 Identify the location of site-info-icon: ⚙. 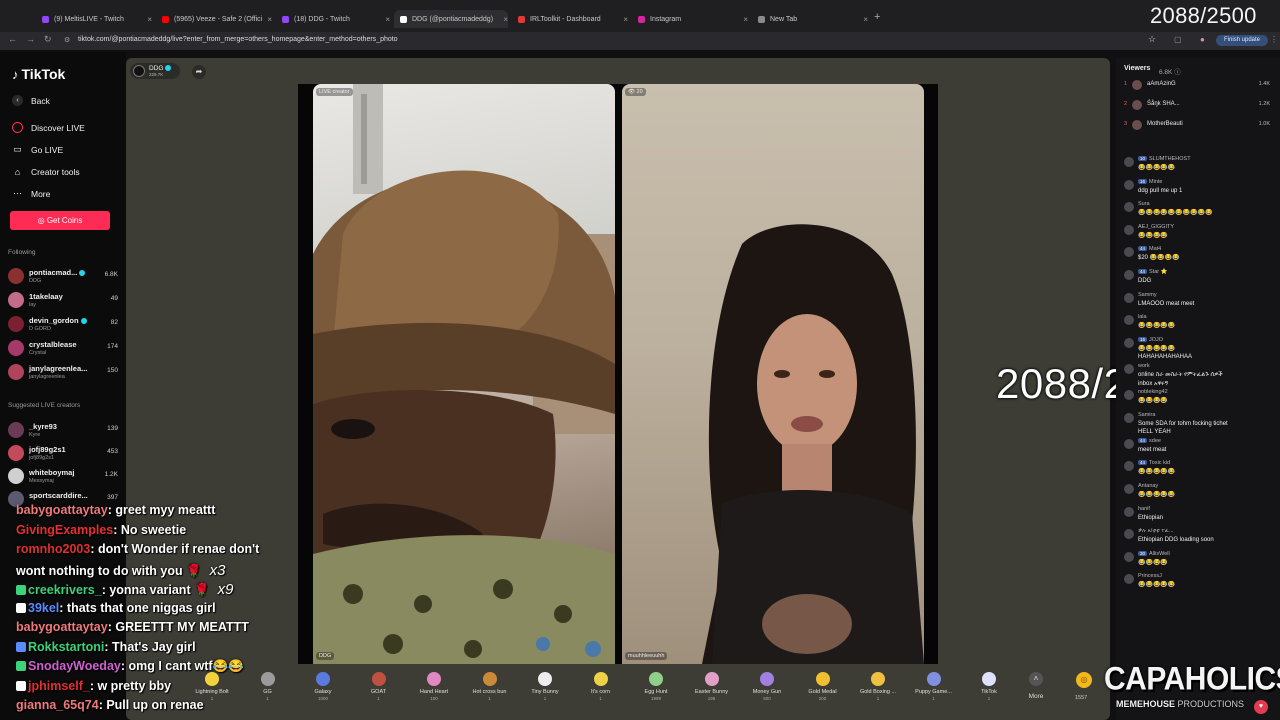
(67, 40).